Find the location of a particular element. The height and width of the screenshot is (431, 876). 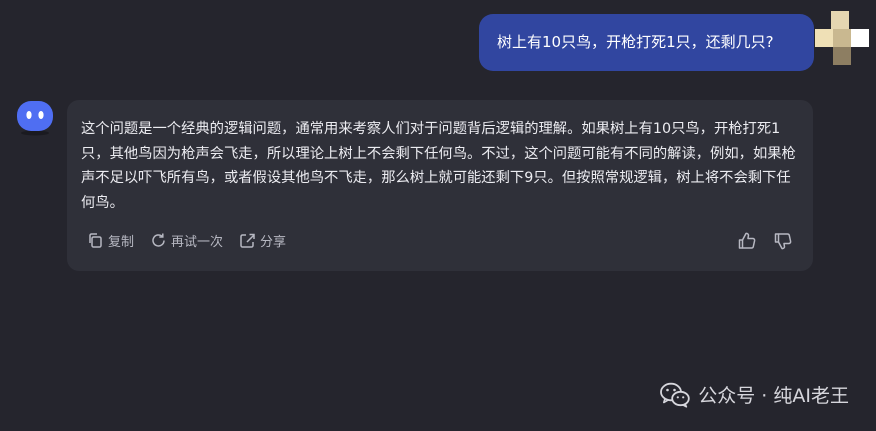

copy-icon is located at coordinates (95, 240).